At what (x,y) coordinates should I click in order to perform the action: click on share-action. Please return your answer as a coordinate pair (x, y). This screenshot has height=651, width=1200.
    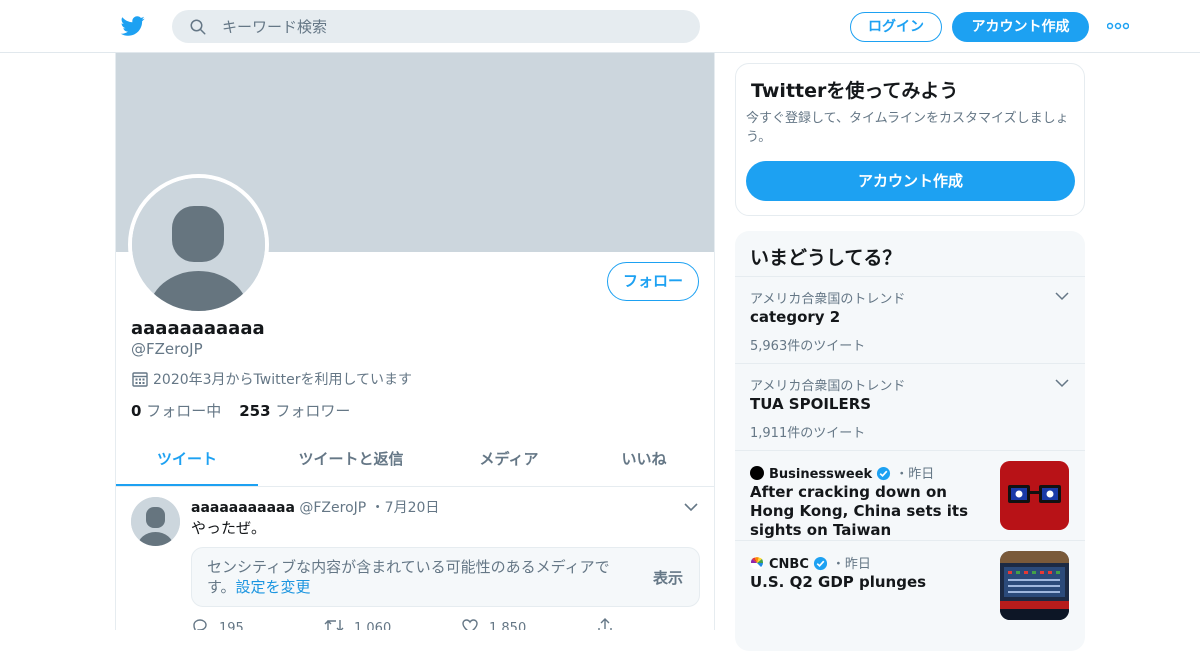
    Looking at the image, I should click on (610, 623).